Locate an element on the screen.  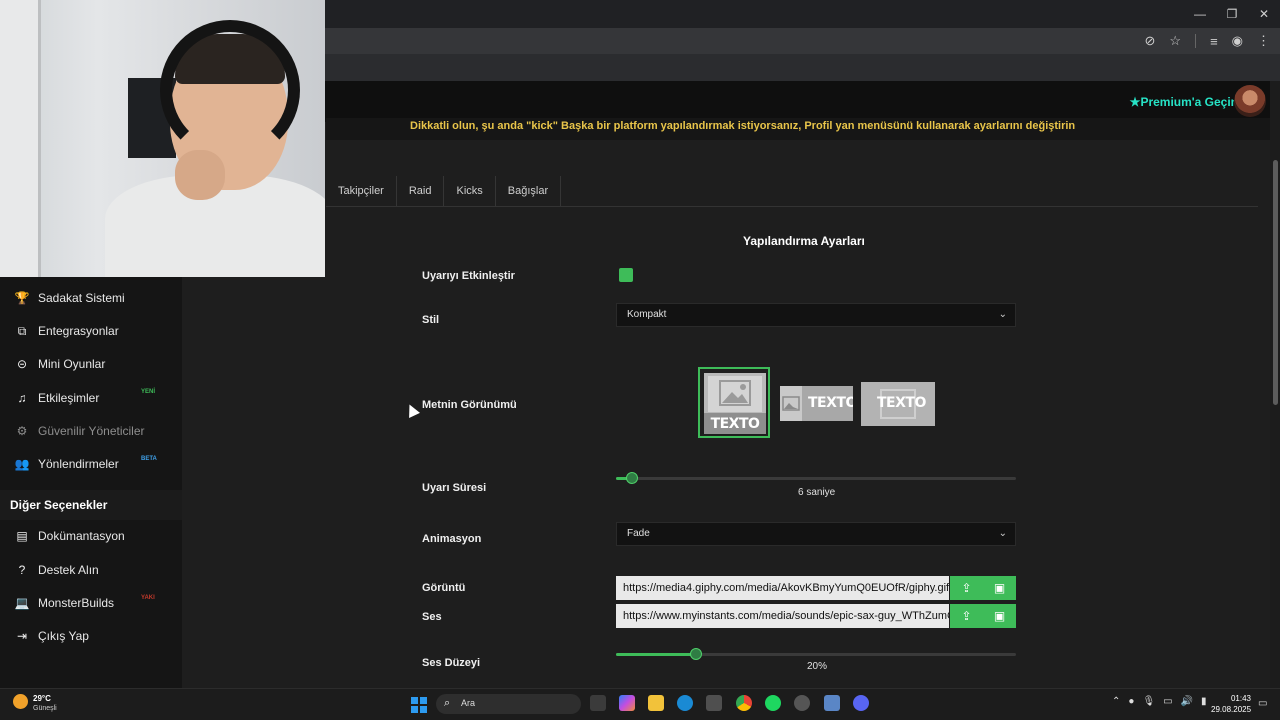
maximize-button: ❐ is located at coordinates (1232, 14).